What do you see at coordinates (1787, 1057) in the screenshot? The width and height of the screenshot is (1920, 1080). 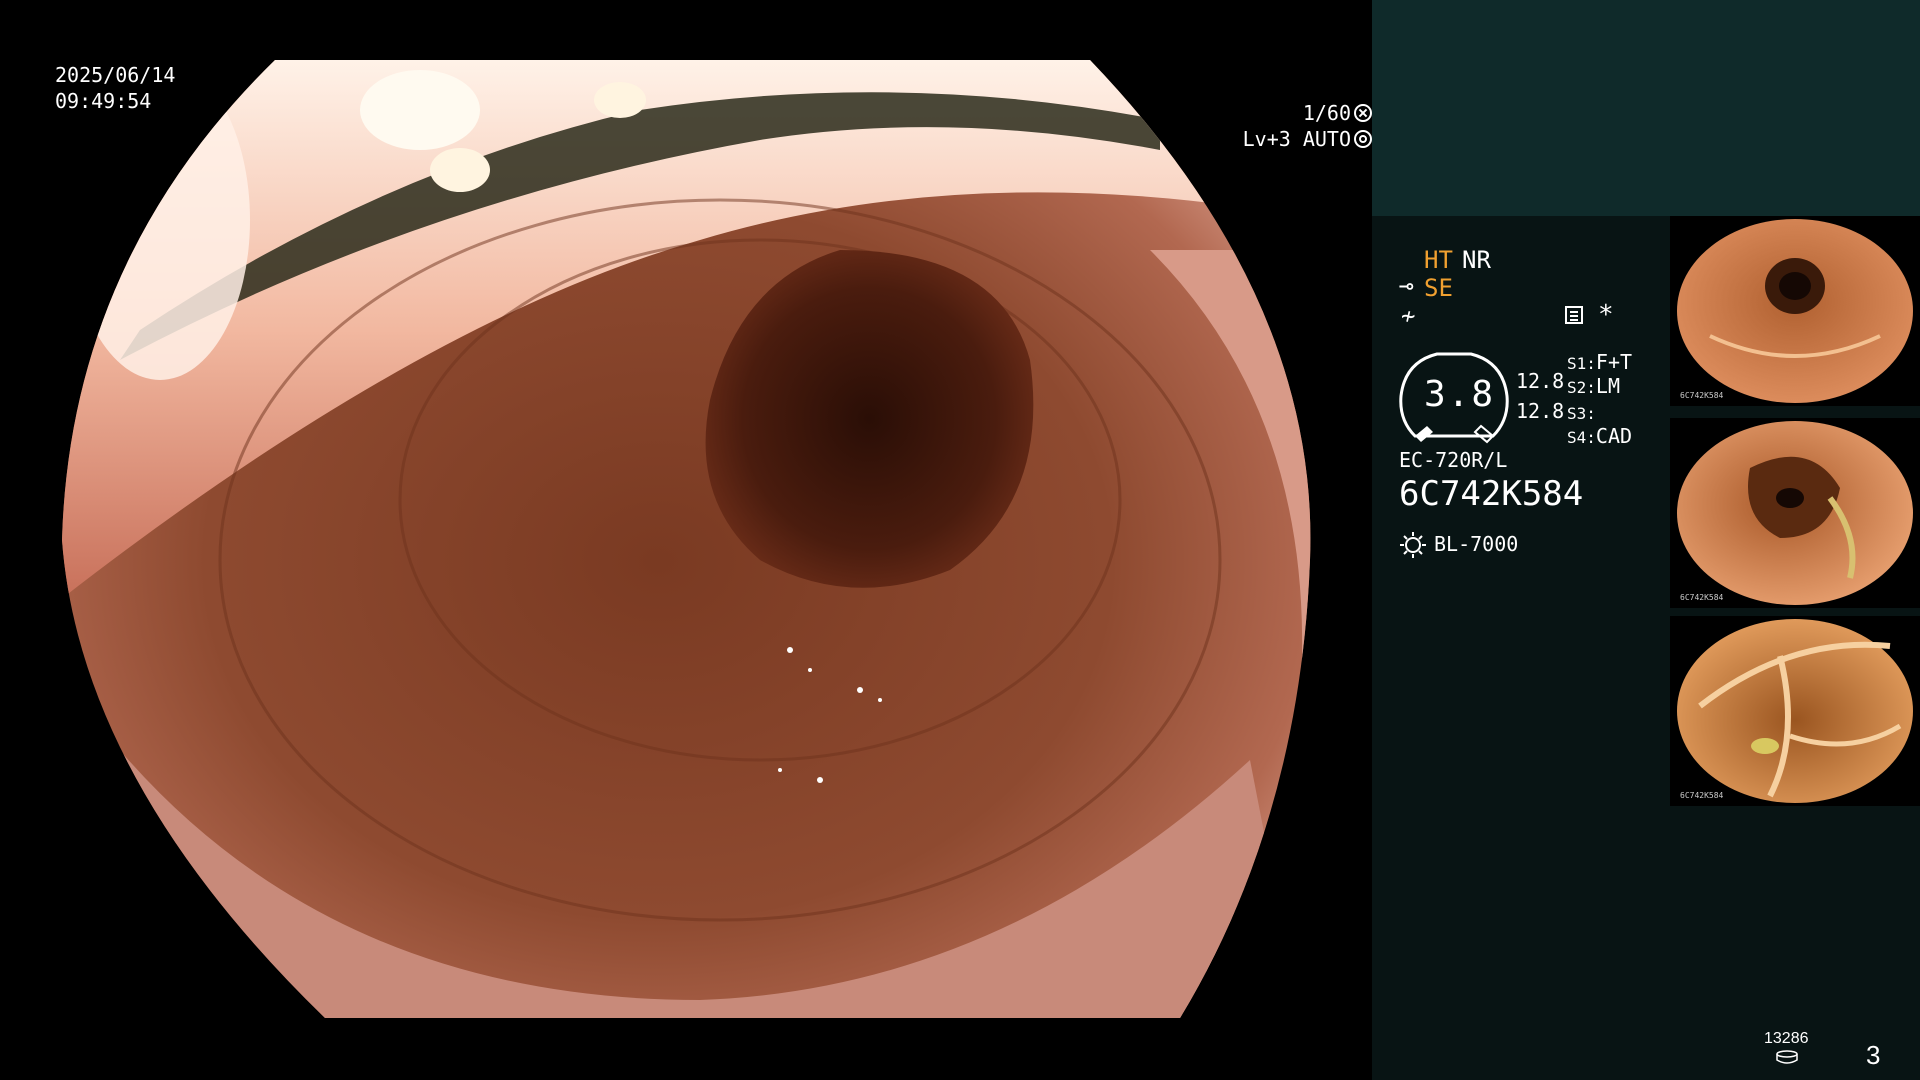 I see `disk-icon` at bounding box center [1787, 1057].